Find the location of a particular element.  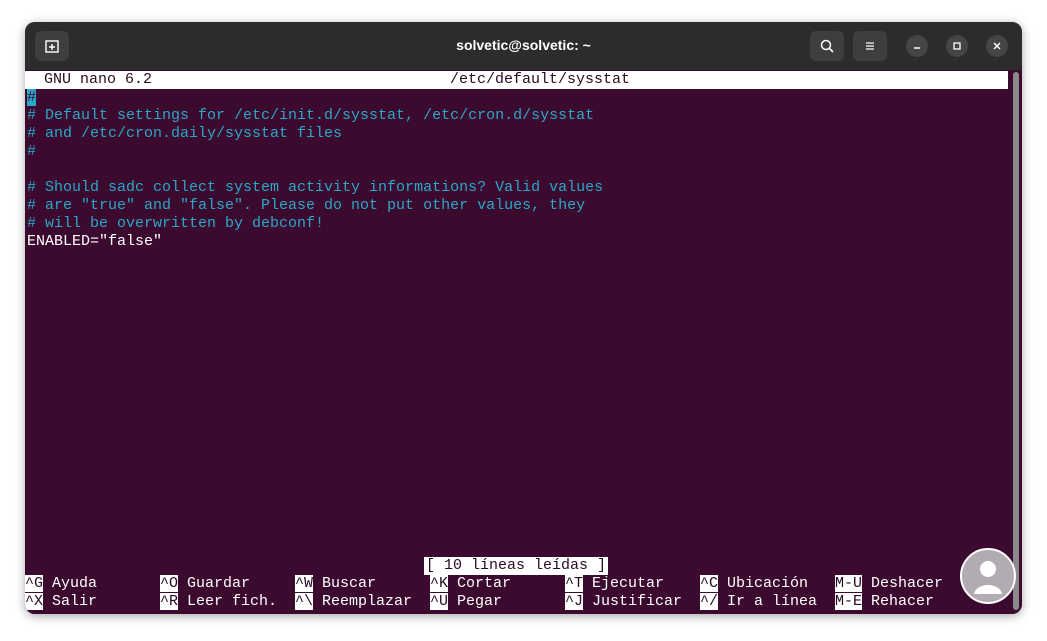

shortcut-key: ^/ is located at coordinates (709, 601).